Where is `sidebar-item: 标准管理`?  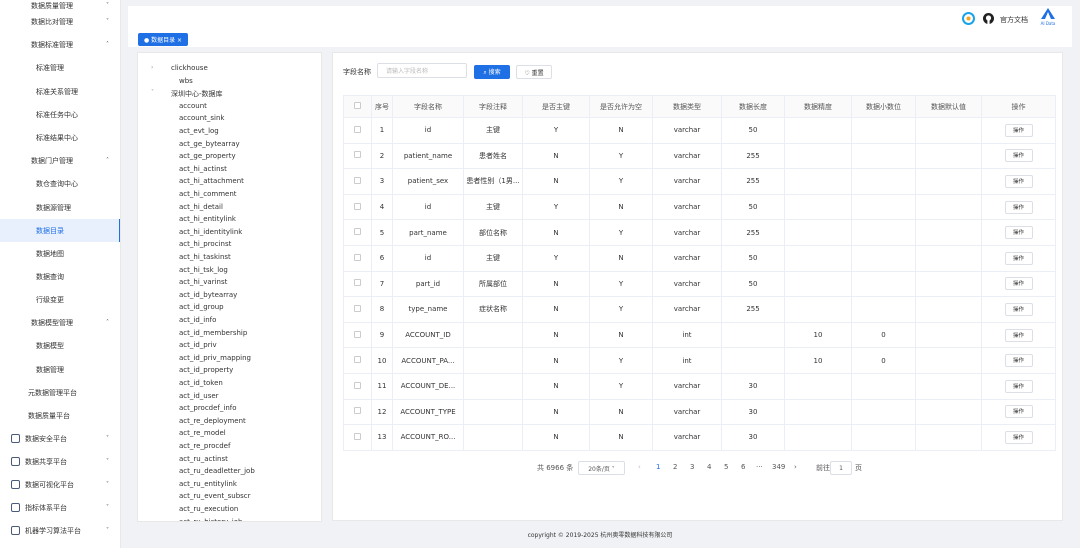
sidebar-item: 标准管理 is located at coordinates (60, 67).